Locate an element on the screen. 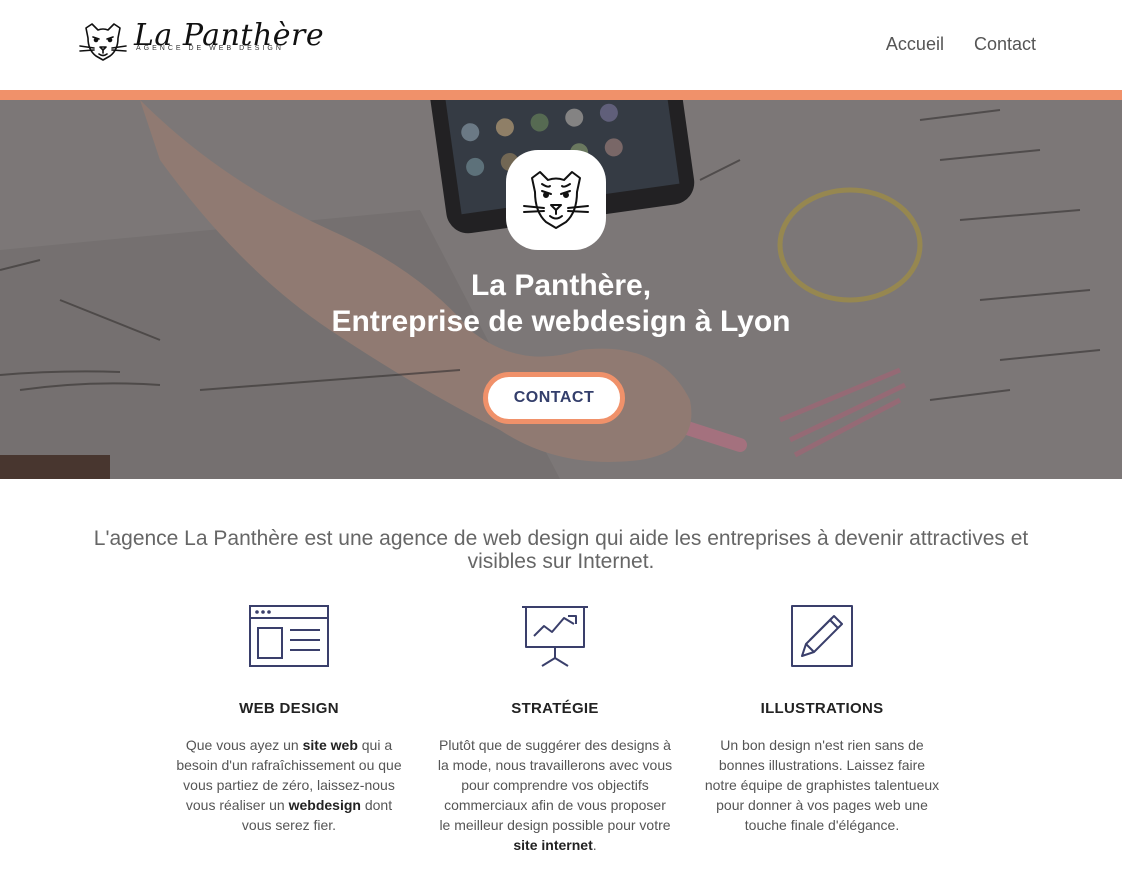 The width and height of the screenshot is (1122, 887). nav-link-accueil: Accueil is located at coordinates (915, 44).